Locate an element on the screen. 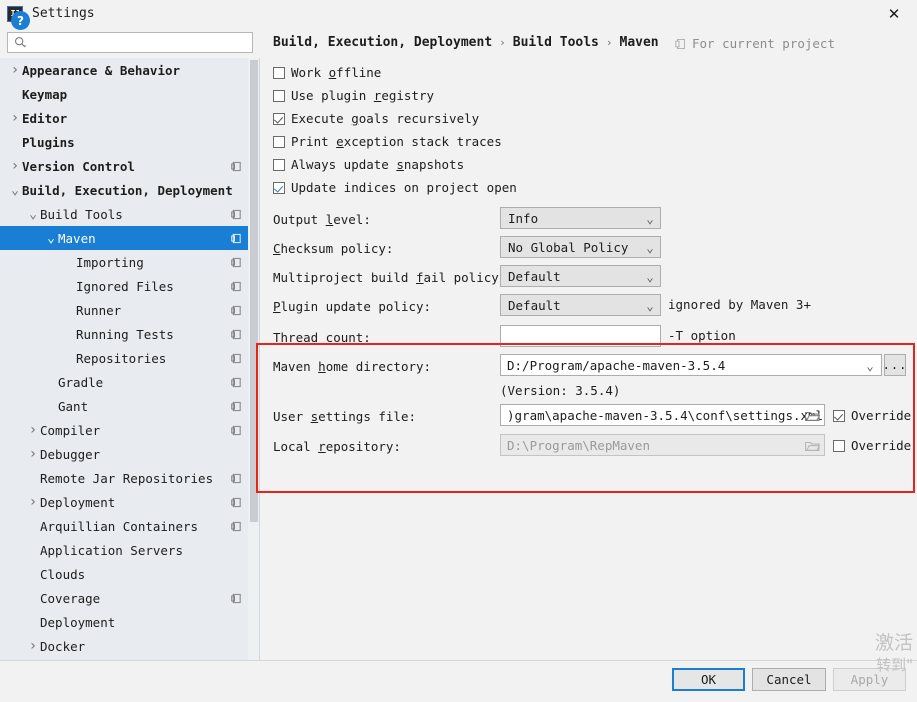 Image resolution: width=917 pixels, height=702 pixels. help-icon: ? is located at coordinates (20, 20).